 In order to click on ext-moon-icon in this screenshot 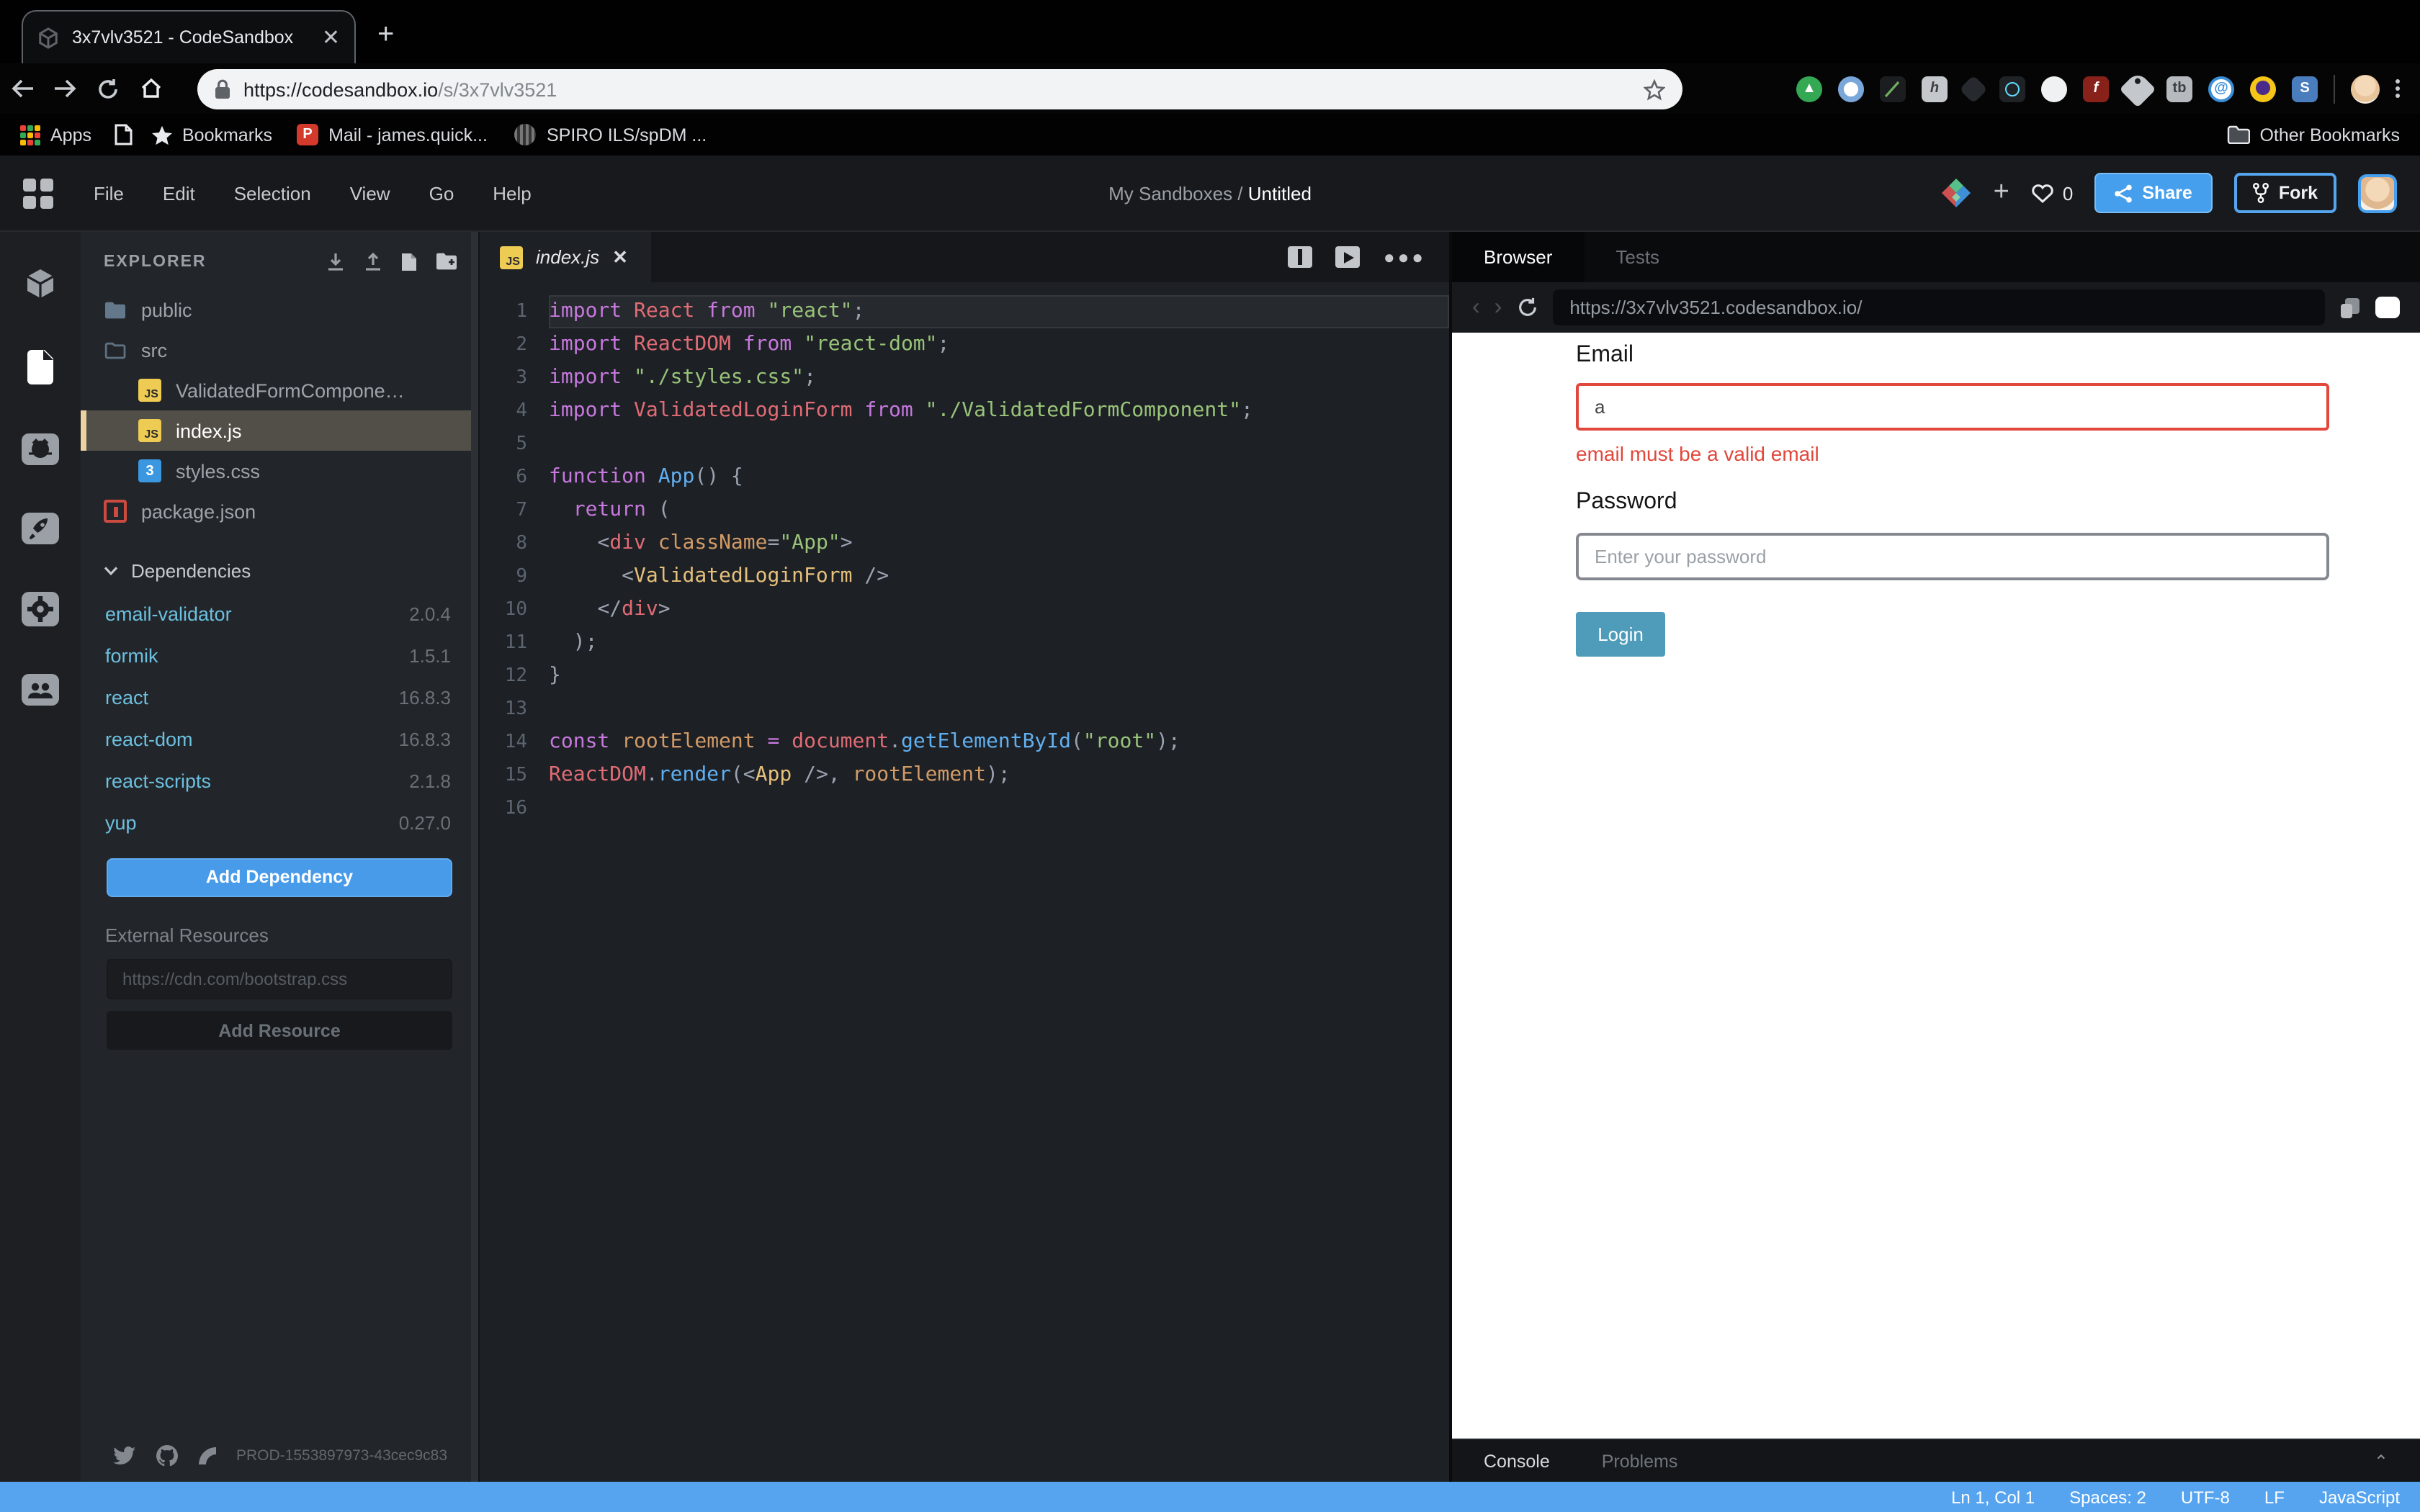, I will do `click(2263, 89)`.